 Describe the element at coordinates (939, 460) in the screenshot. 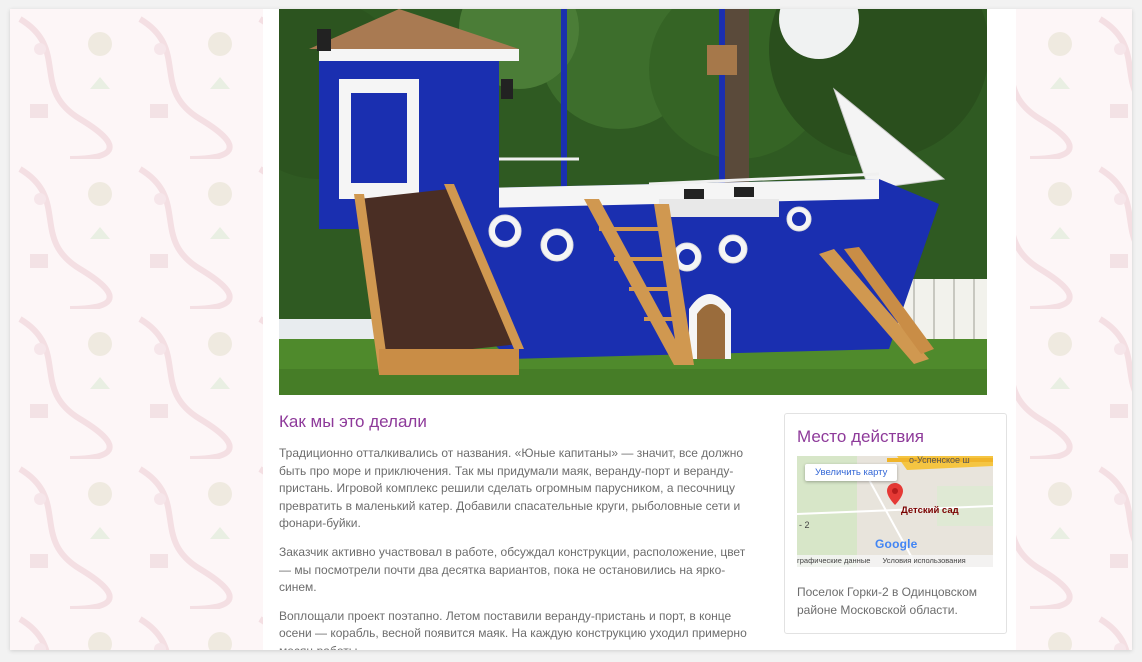

I see `map-street-label: о-Успенское ш` at that location.